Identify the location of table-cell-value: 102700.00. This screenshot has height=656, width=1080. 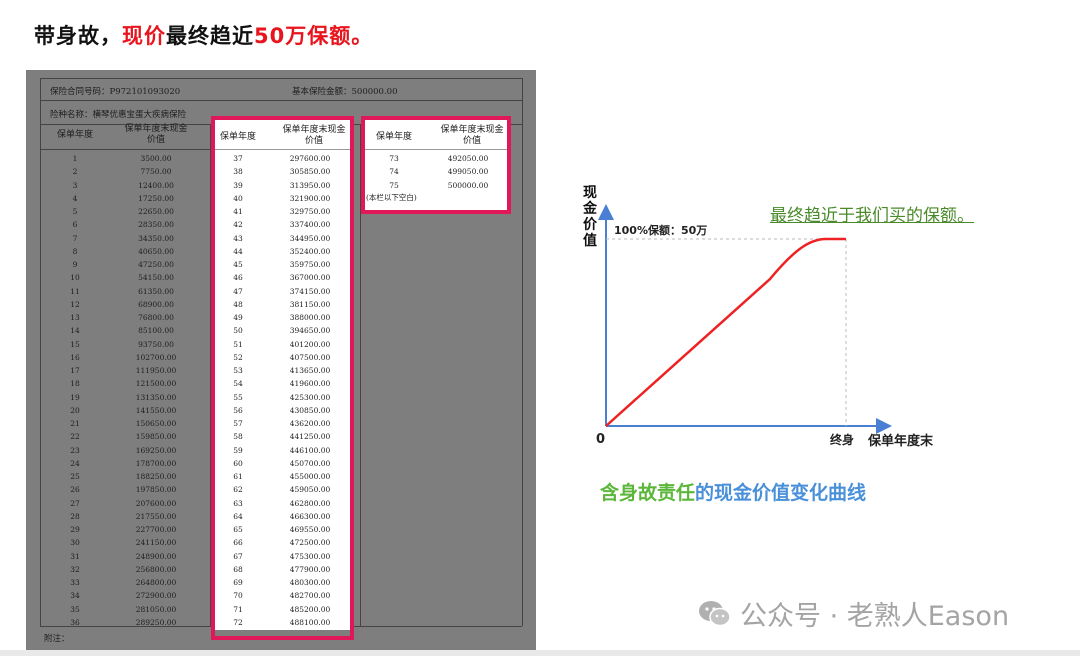
(156, 357).